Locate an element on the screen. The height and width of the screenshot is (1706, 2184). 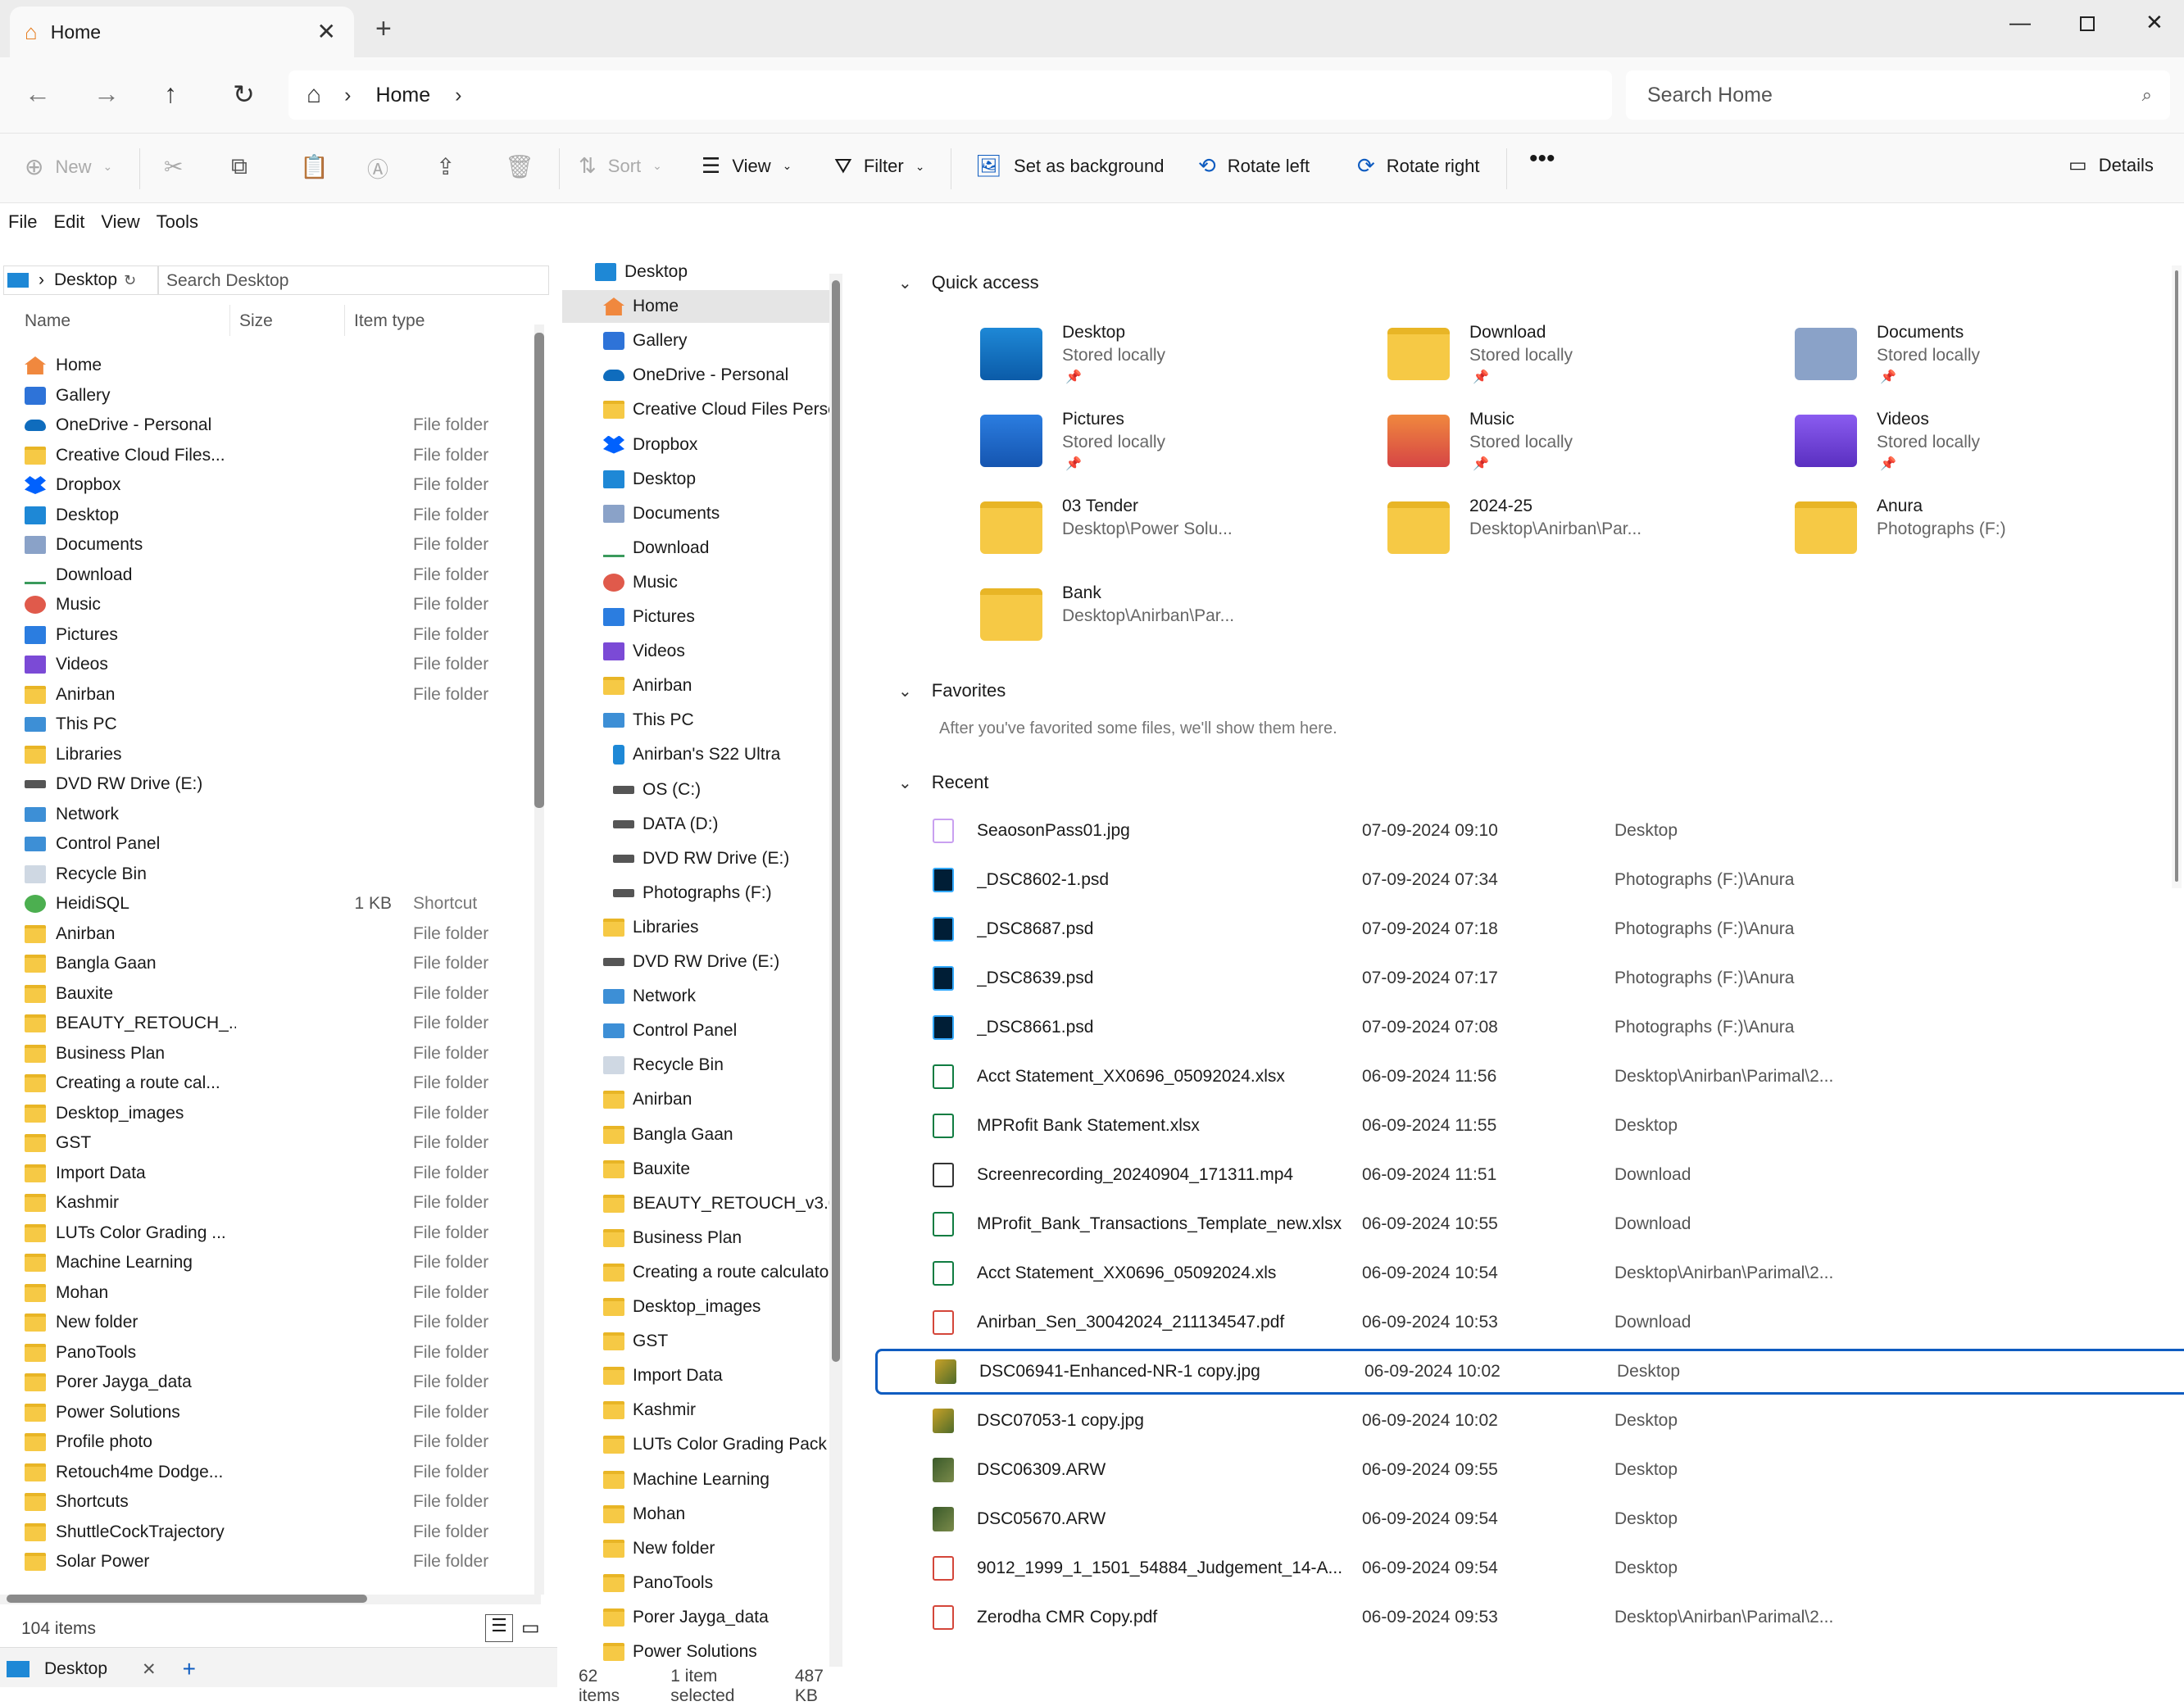
quick-access-item: Anura Photographs (F:) is located at coordinates (1988, 534).